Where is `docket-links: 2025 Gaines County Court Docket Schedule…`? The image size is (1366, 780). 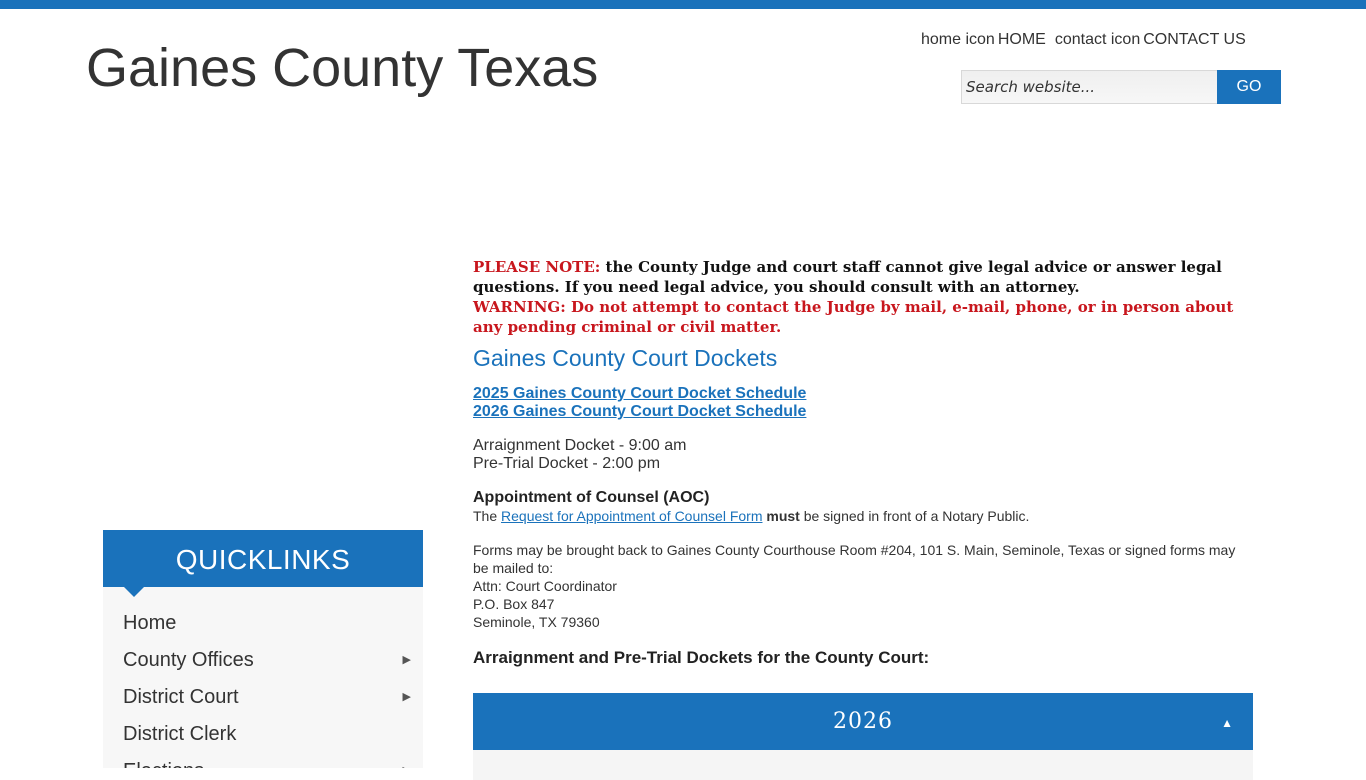
docket-links: 2025 Gaines County Court Docket Schedule… is located at coordinates (863, 403).